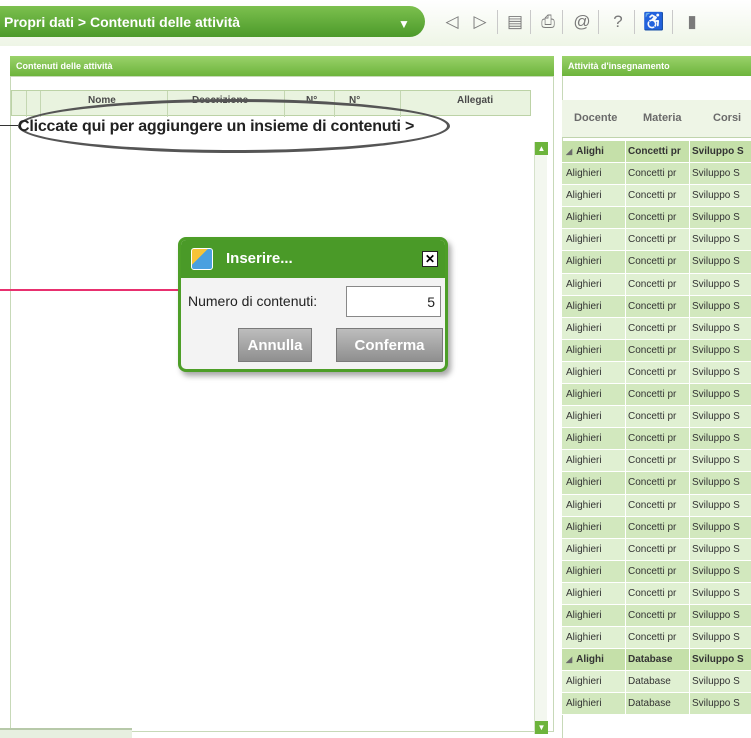 The height and width of the screenshot is (738, 751). What do you see at coordinates (582, 22) in the screenshot?
I see `email-icon: @` at bounding box center [582, 22].